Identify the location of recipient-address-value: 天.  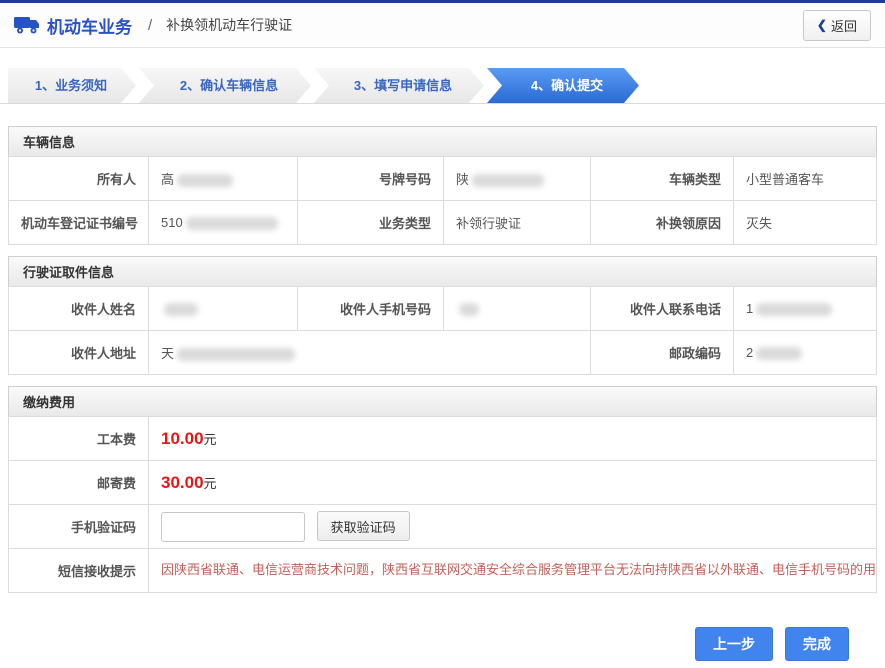
(369, 352).